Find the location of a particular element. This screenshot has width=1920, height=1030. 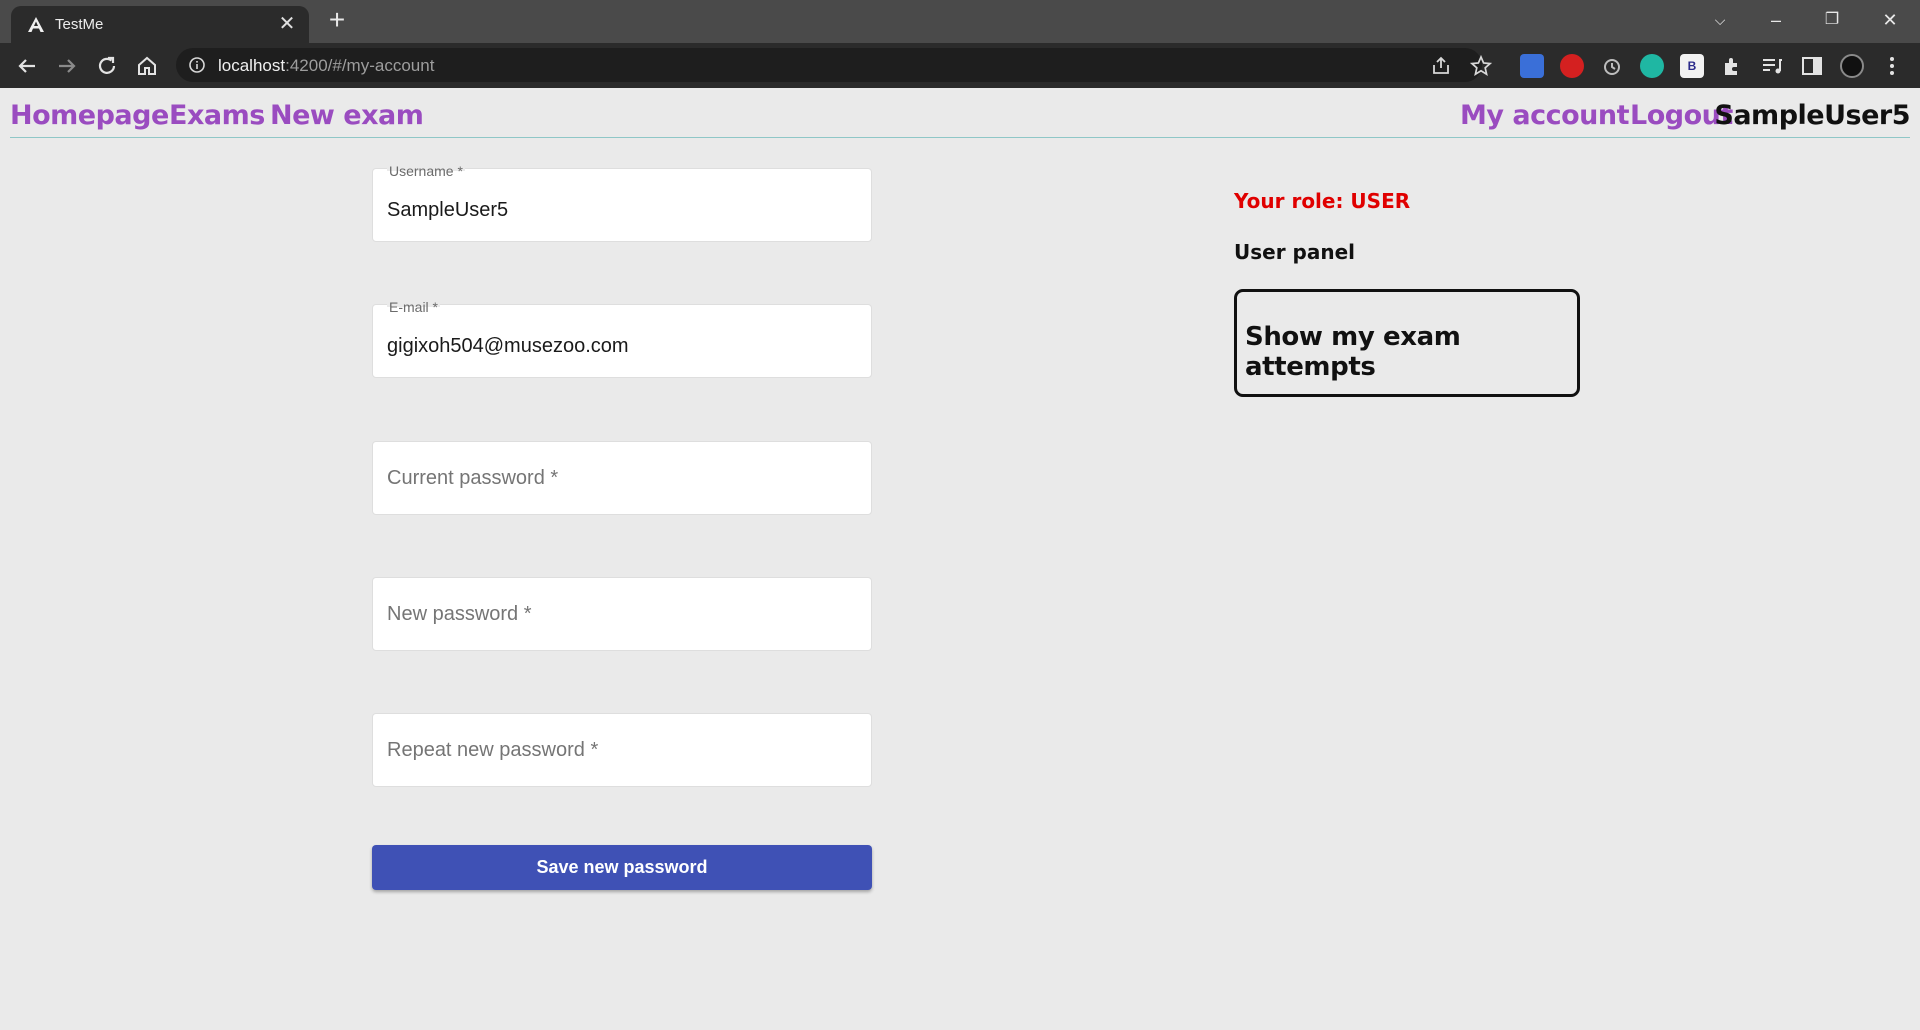

angular-icon is located at coordinates (36, 24).